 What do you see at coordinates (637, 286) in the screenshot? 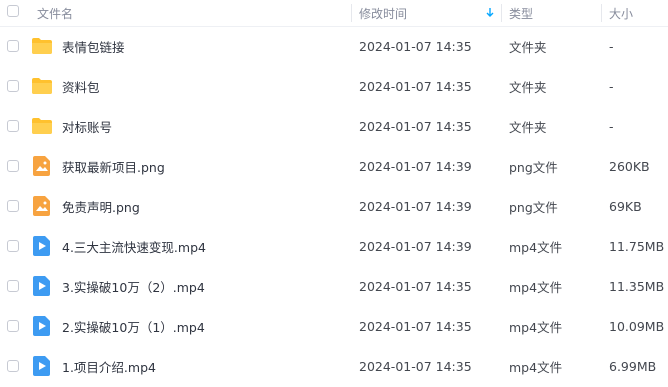
I see `file-size: 11.35MB` at bounding box center [637, 286].